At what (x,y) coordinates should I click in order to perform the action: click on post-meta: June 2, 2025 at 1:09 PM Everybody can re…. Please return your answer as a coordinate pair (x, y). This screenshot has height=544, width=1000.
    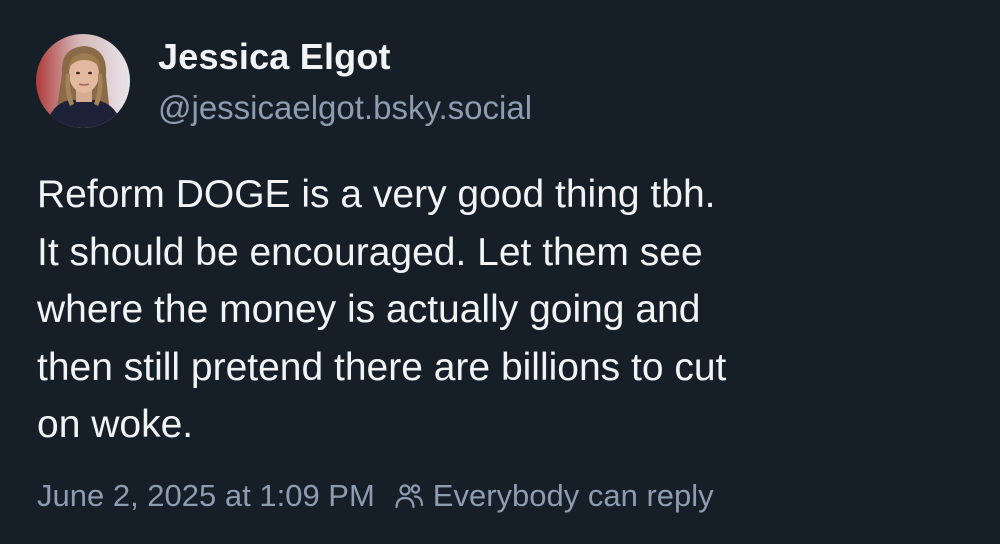
    Looking at the image, I should click on (375, 496).